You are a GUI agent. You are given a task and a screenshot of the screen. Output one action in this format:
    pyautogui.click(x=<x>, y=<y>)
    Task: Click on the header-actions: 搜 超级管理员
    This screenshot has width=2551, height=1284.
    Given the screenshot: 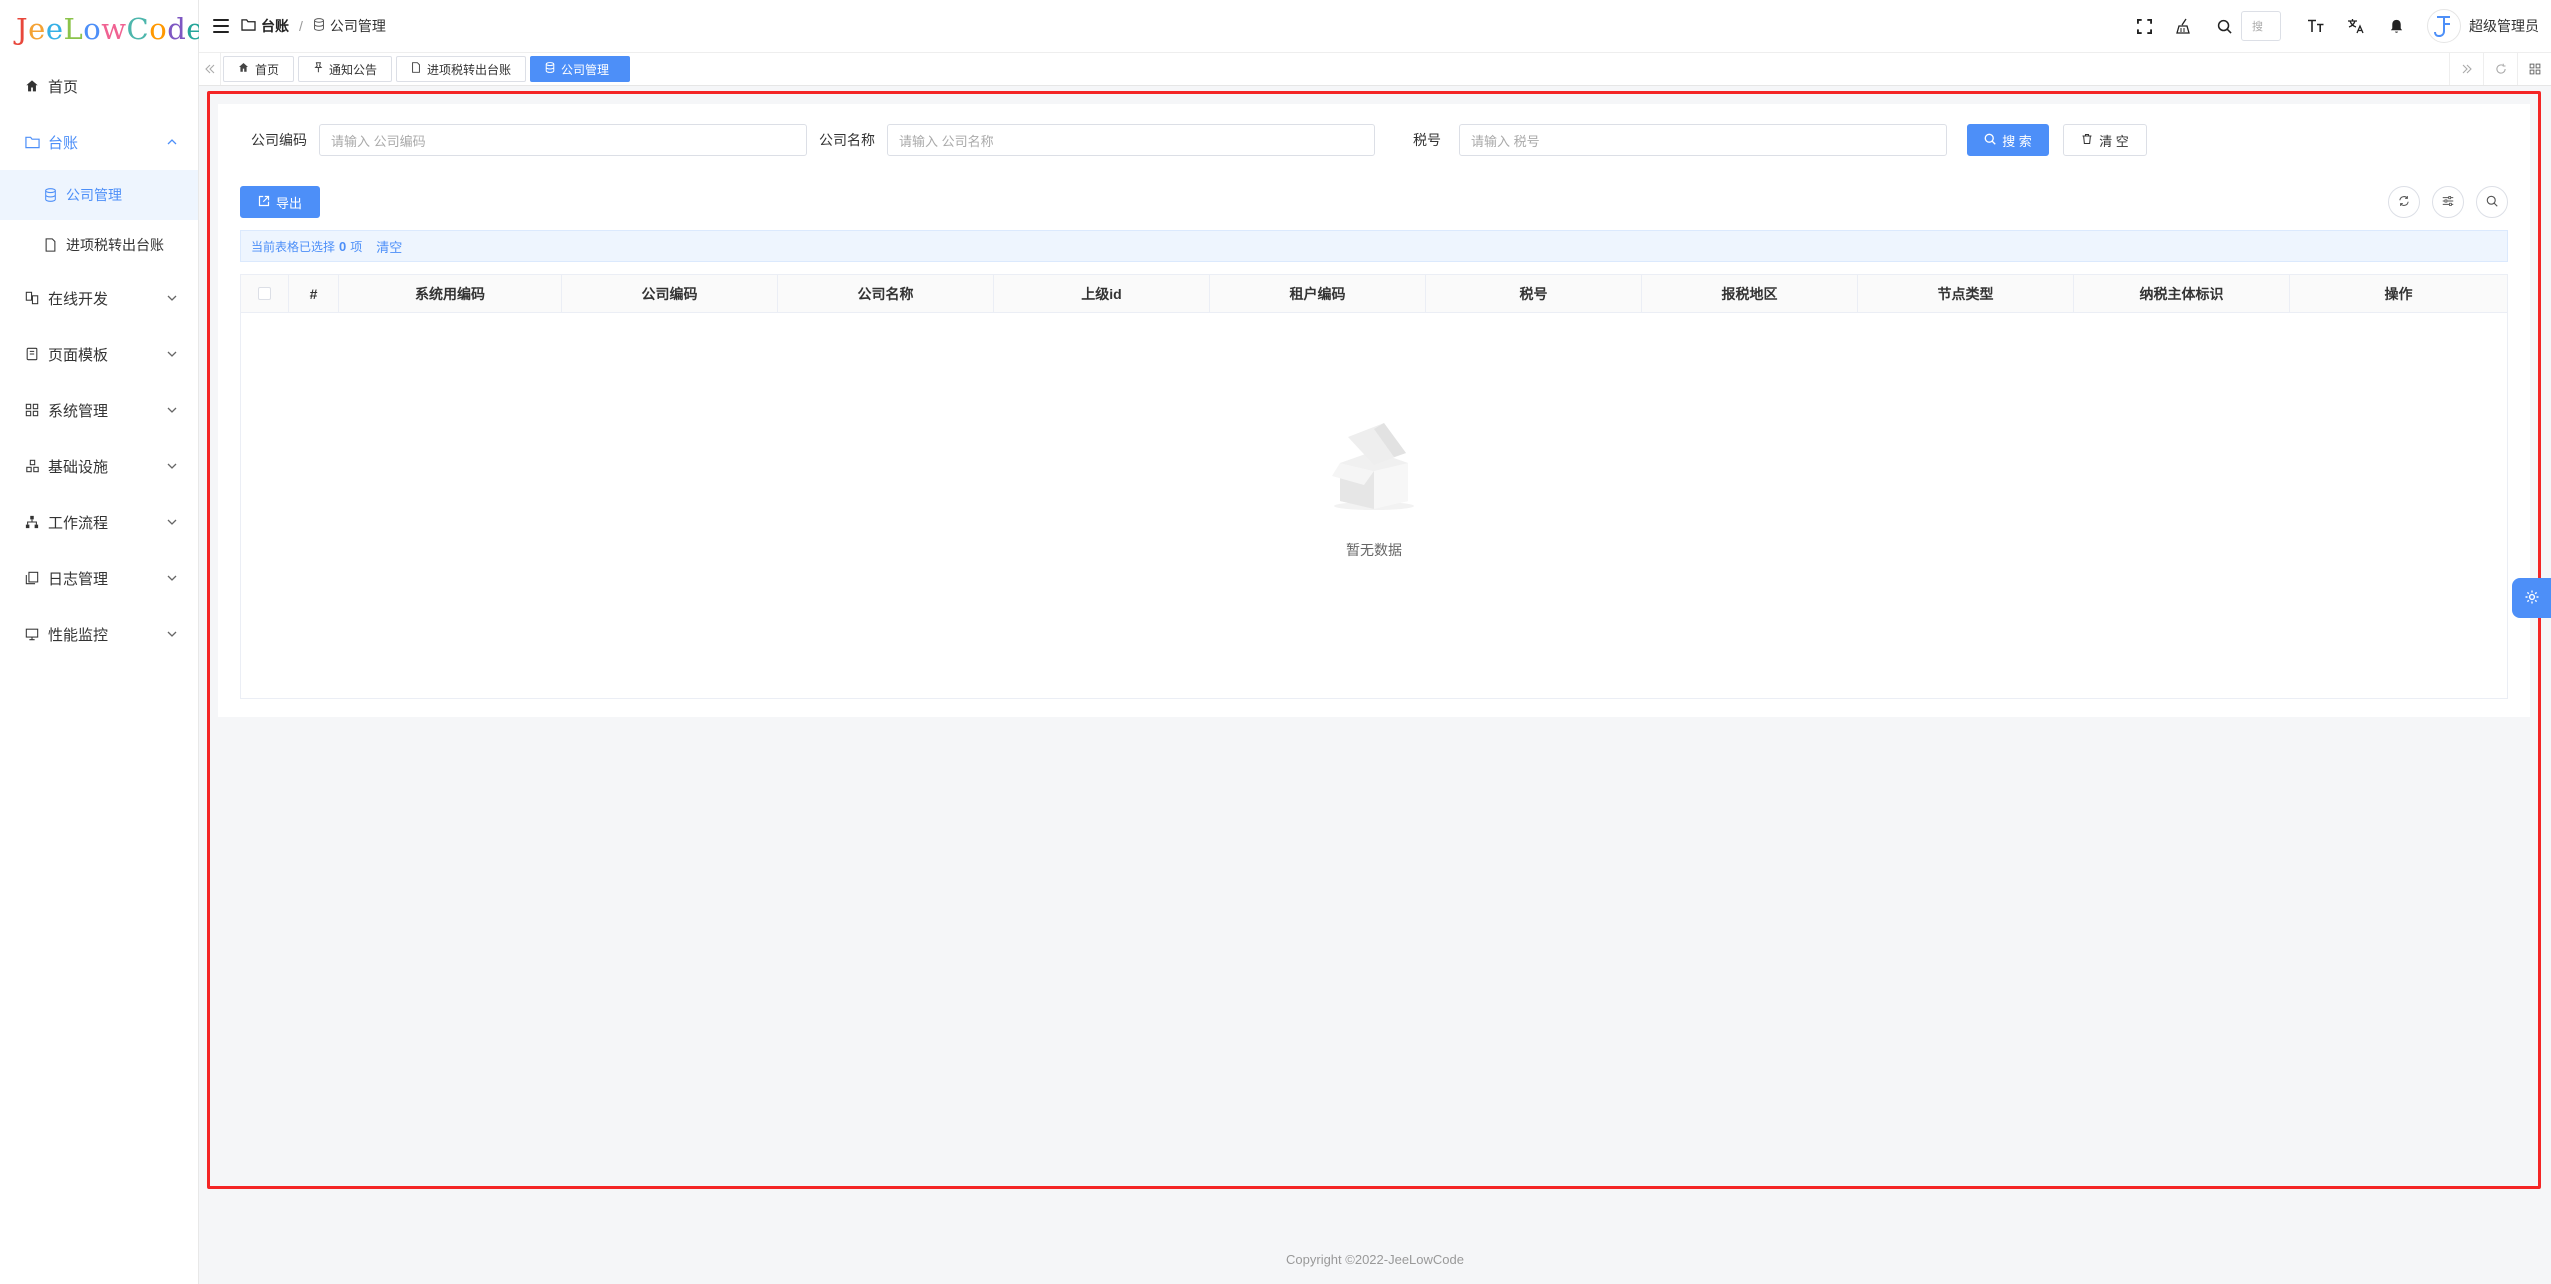 What is the action you would take?
    pyautogui.click(x=2337, y=26)
    